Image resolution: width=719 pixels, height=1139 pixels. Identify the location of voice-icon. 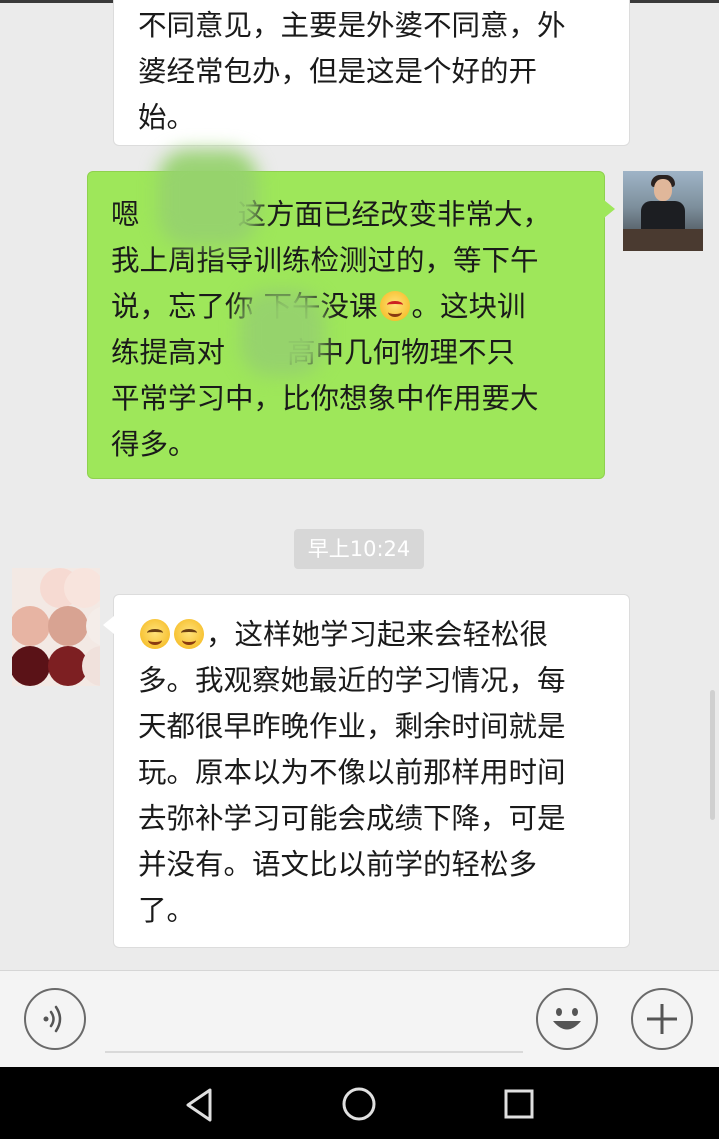
(52, 1019).